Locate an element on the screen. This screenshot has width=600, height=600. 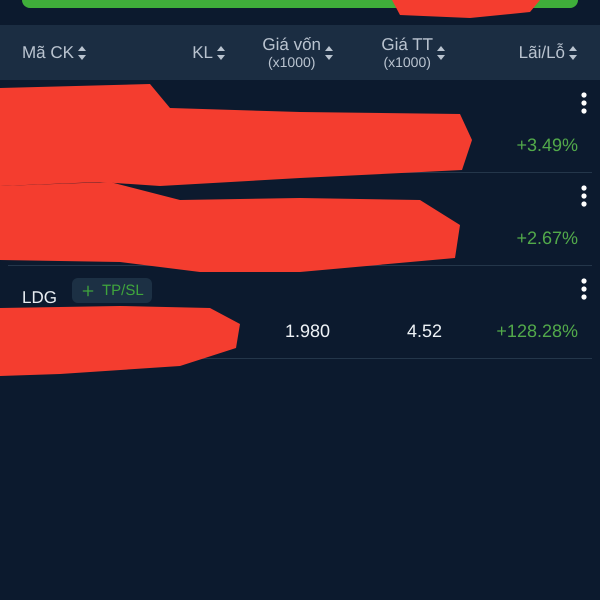
table-cell: 1.980 is located at coordinates (307, 331).